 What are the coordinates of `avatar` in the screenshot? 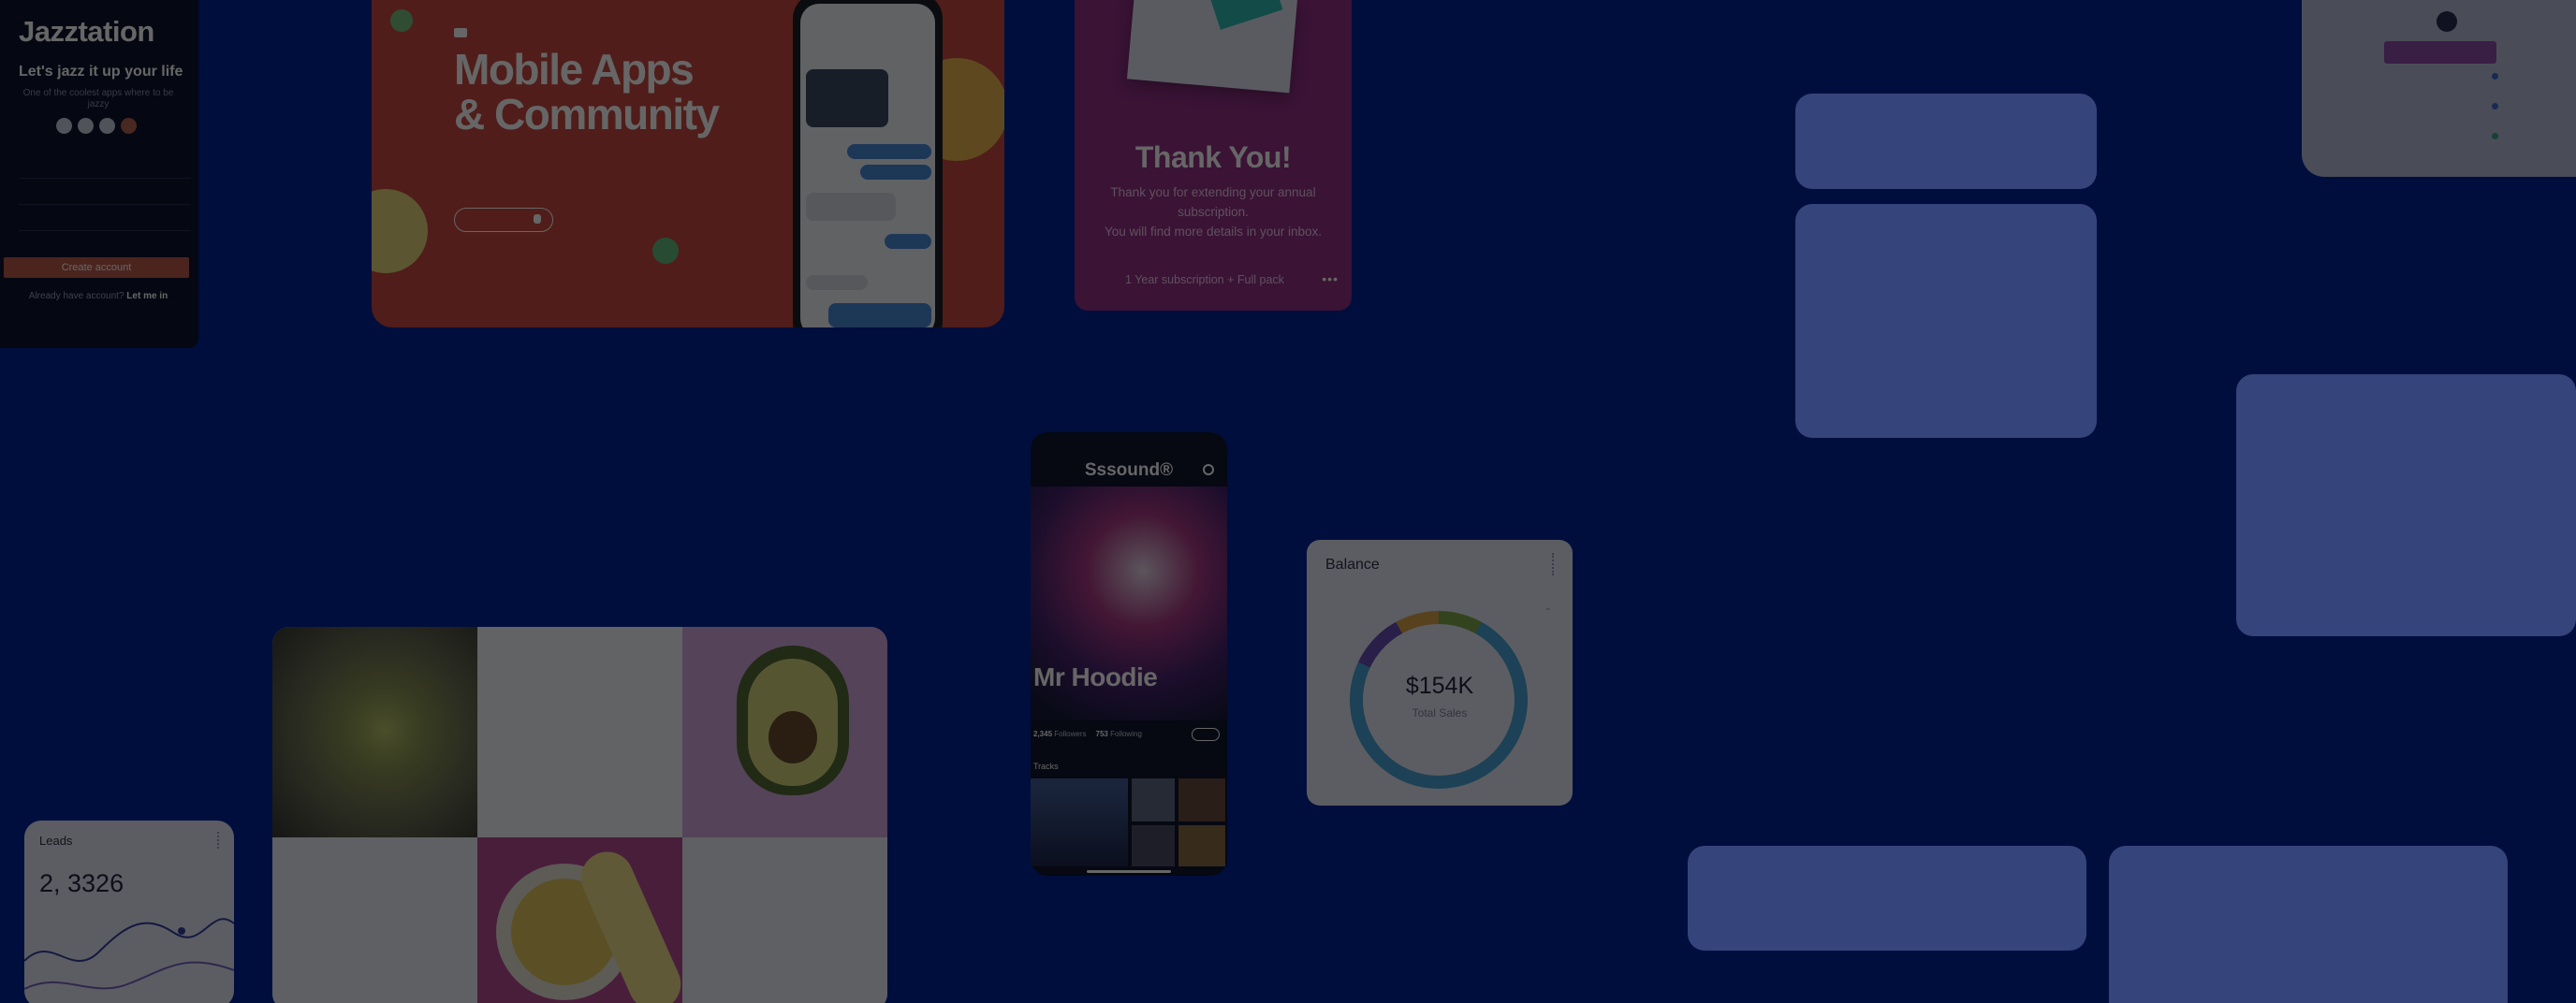 It's located at (2447, 21).